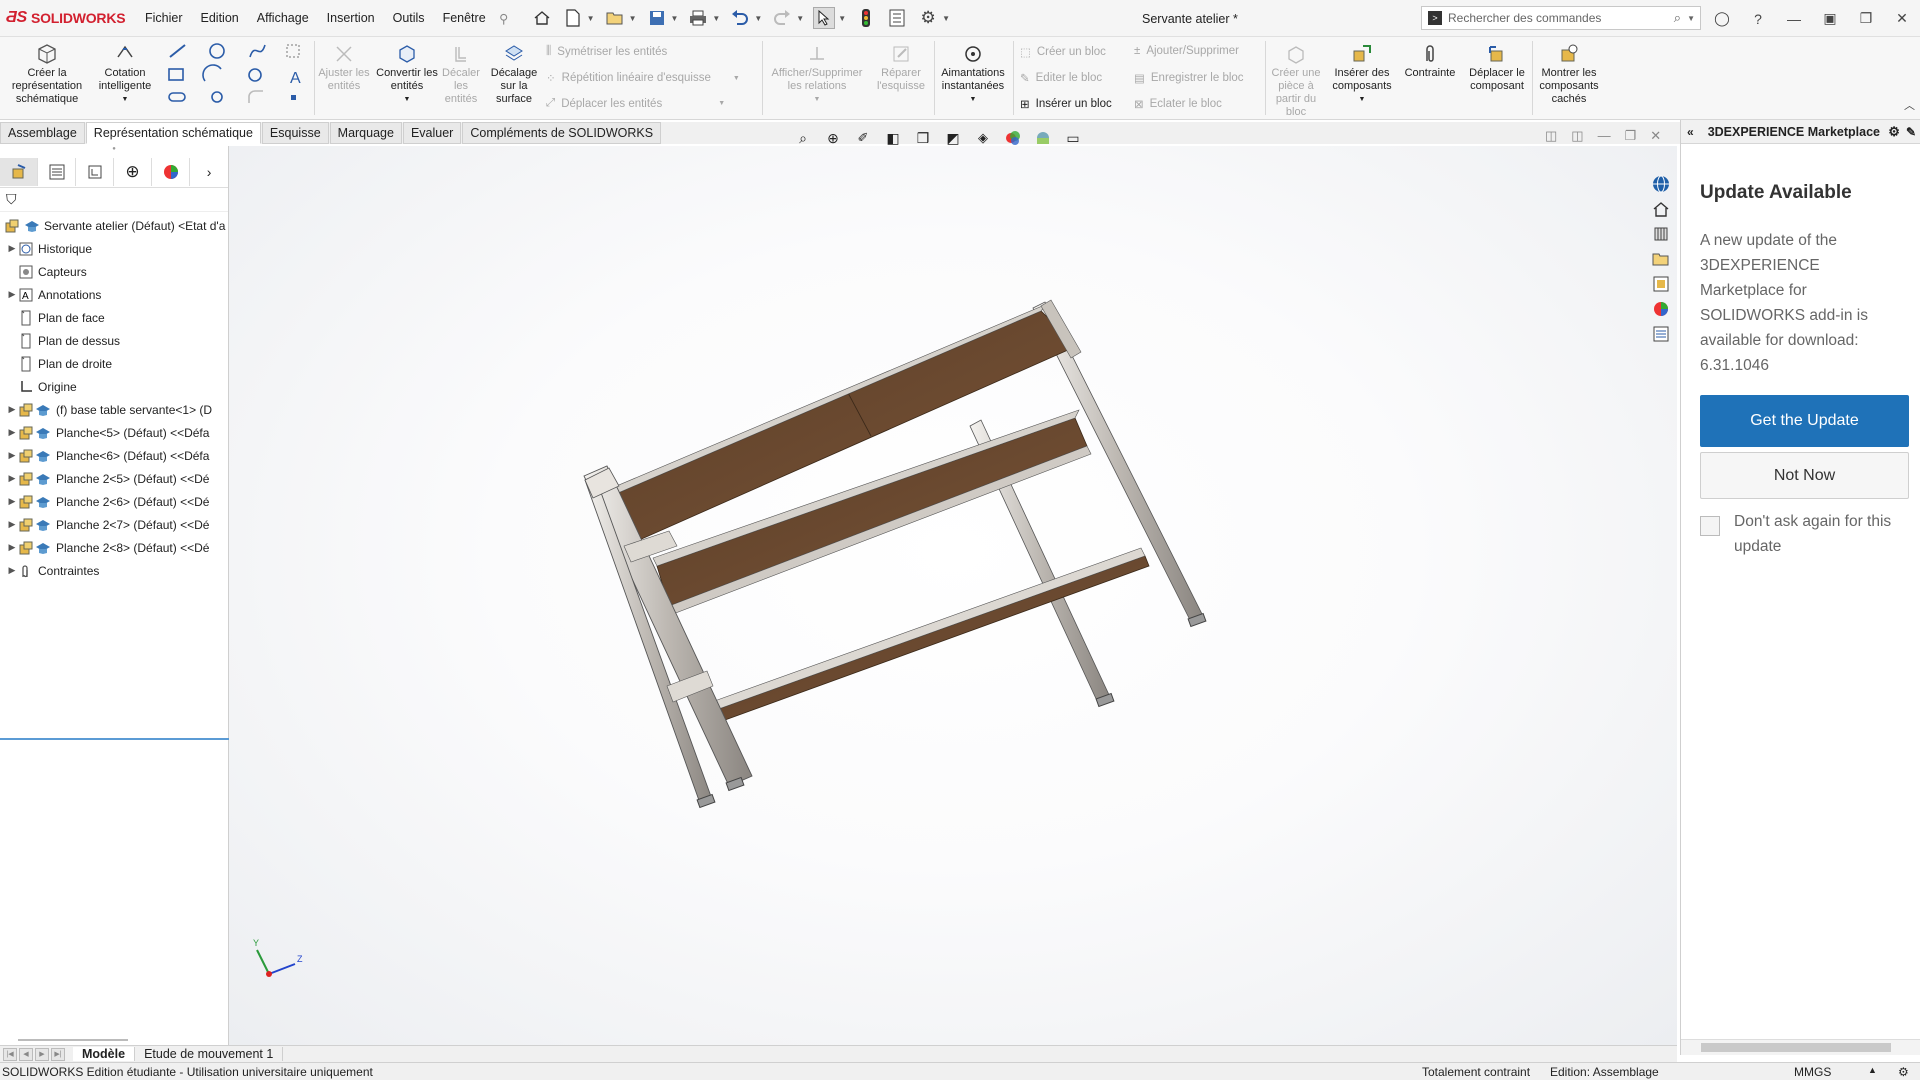 This screenshot has height=1080, width=1920. I want to click on custom-properties-icon, so click(1661, 334).